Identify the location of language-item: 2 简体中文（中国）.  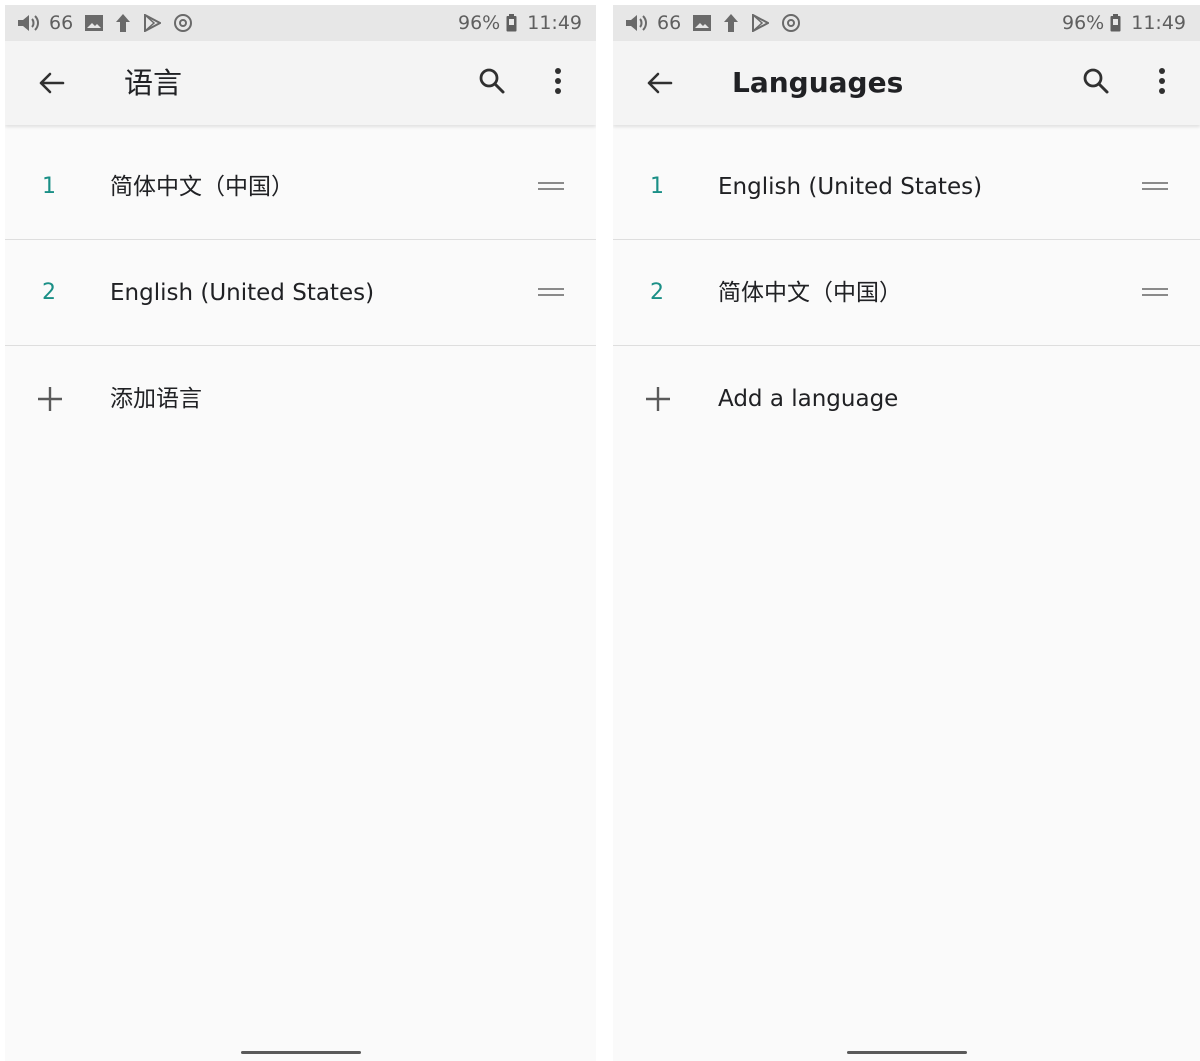
(906, 293).